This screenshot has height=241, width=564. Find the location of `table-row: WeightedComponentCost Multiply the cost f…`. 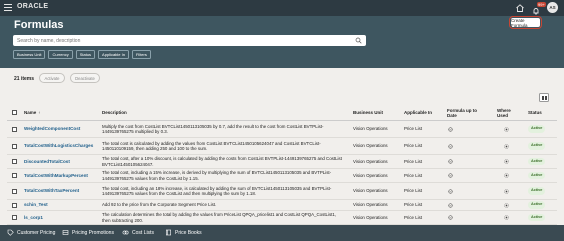

table-row: WeightedComponentCost Multiply the cost f… is located at coordinates (282, 129).